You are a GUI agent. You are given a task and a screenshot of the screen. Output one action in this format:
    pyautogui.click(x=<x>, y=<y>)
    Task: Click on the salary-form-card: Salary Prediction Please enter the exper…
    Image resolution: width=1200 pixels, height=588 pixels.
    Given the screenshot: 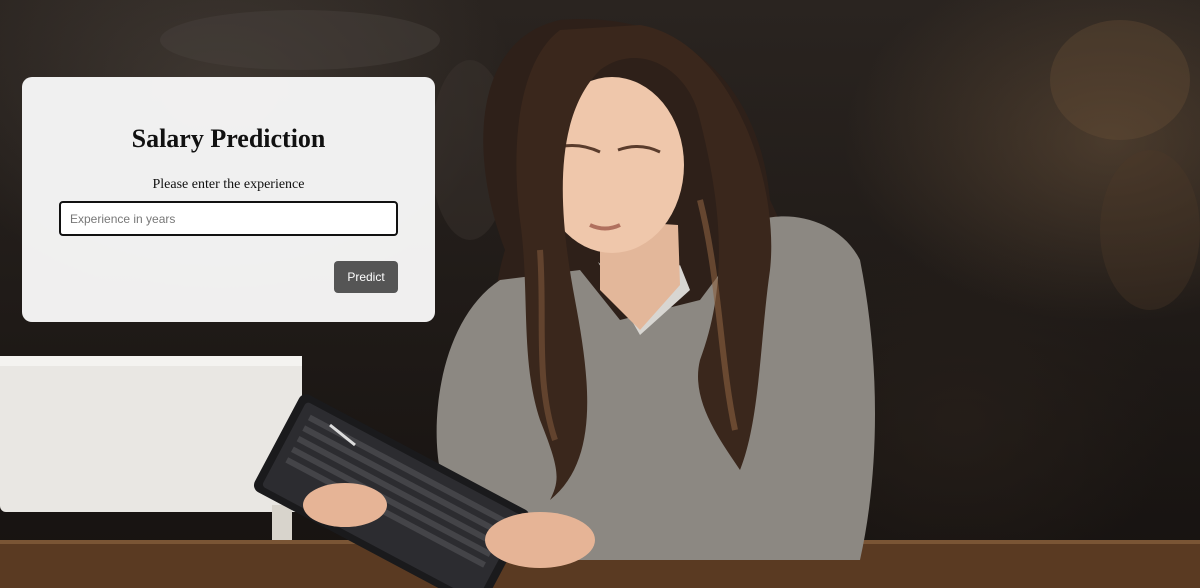 What is the action you would take?
    pyautogui.click(x=228, y=199)
    